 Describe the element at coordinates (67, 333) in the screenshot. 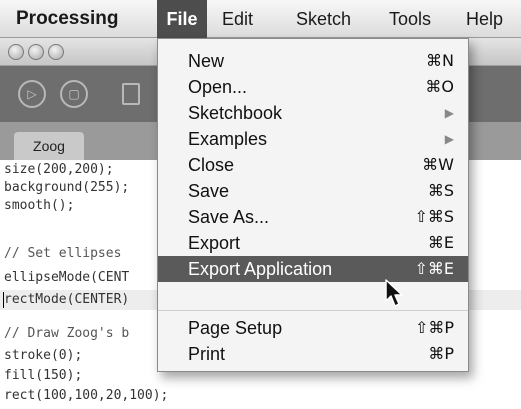

I see `code-line: // Draw Zoog's b` at that location.